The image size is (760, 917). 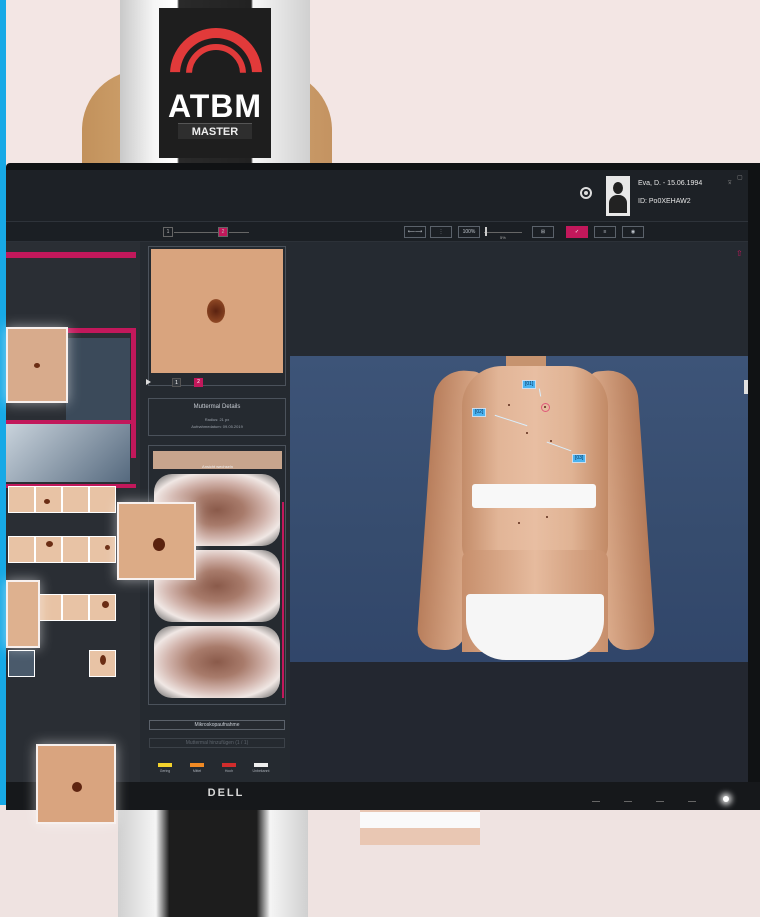 I want to click on layers-icon: ≡, so click(x=605, y=232).